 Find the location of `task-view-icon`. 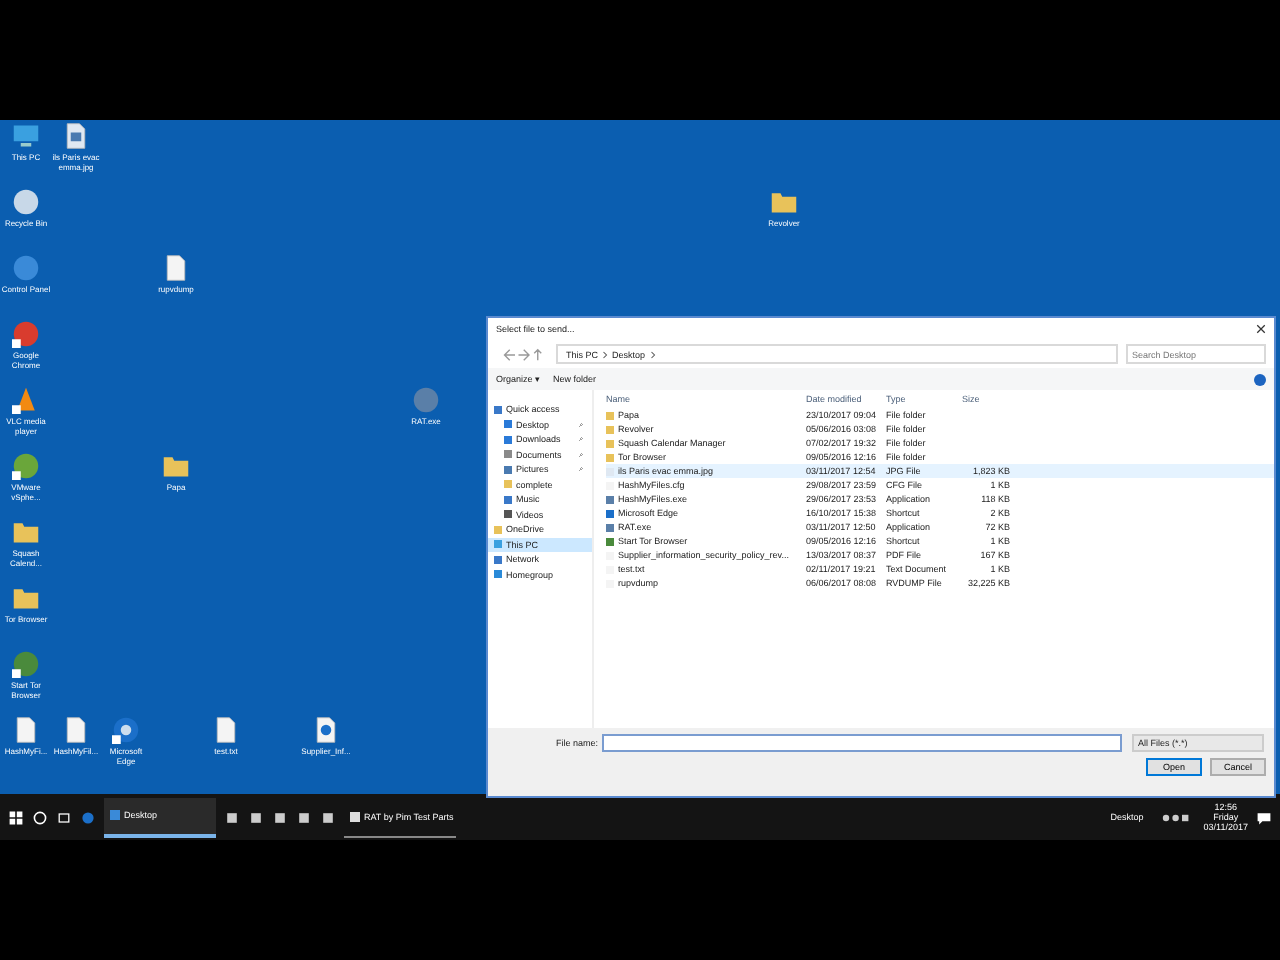

task-view-icon is located at coordinates (64, 817).